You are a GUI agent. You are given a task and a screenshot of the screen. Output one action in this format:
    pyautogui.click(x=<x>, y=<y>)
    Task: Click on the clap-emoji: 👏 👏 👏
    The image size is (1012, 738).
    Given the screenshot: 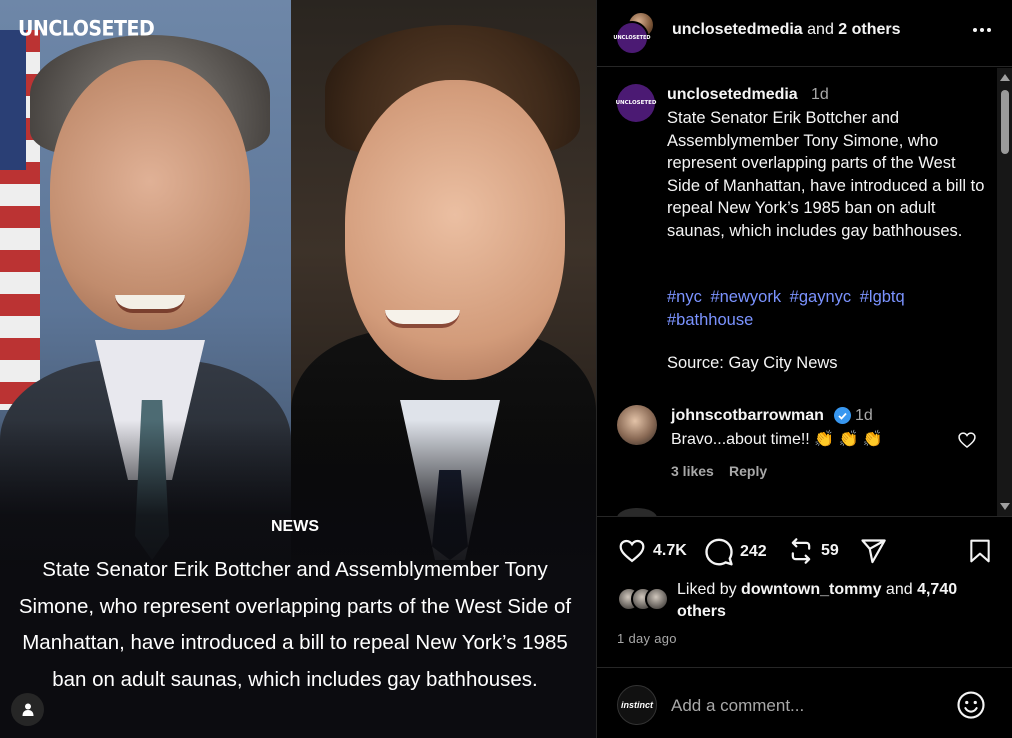 What is the action you would take?
    pyautogui.click(x=848, y=439)
    